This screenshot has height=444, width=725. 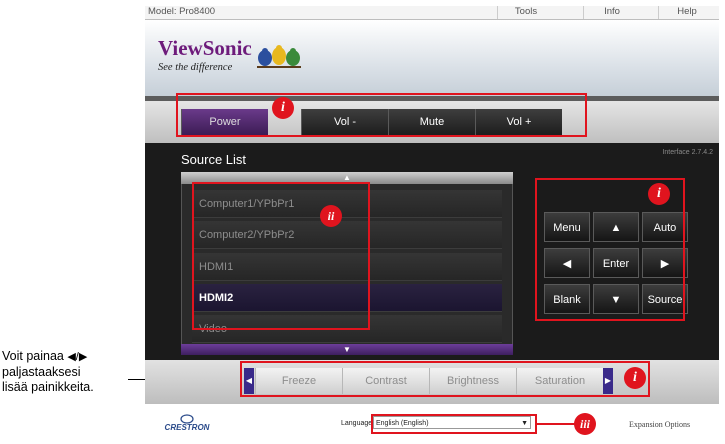 What do you see at coordinates (432, 58) in the screenshot?
I see `brand-header: ViewSonic See the difference` at bounding box center [432, 58].